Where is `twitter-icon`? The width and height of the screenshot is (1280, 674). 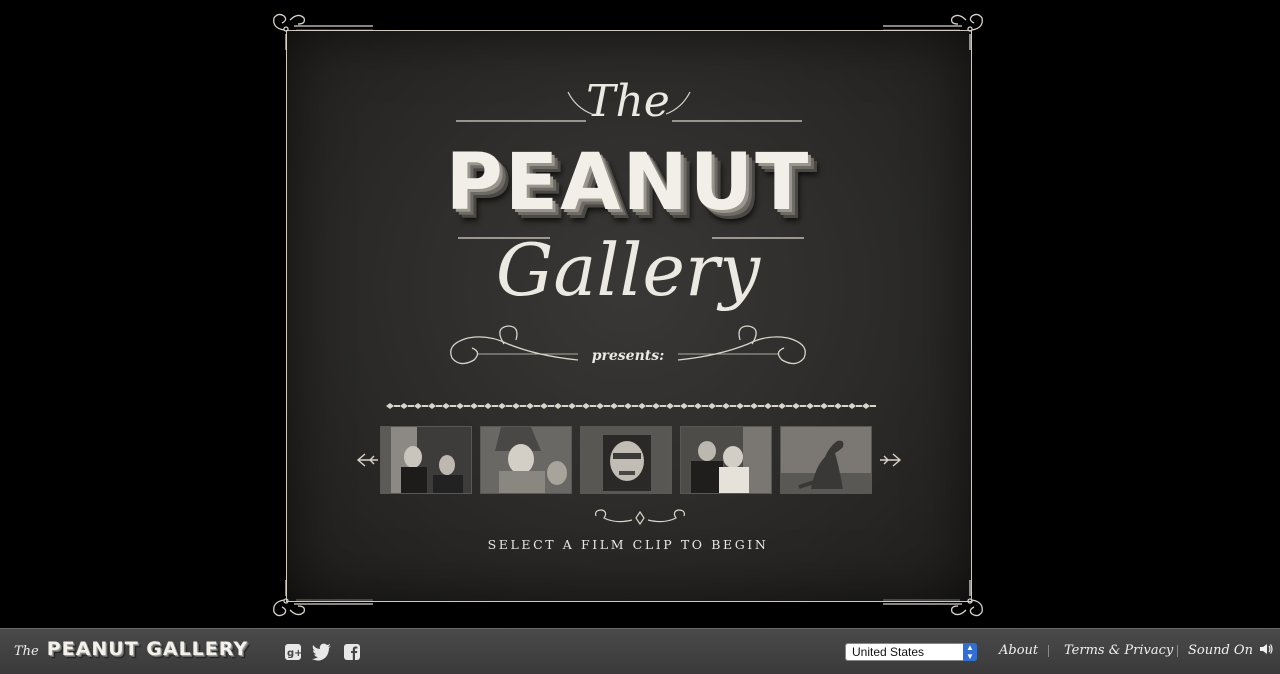
twitter-icon is located at coordinates (322, 652).